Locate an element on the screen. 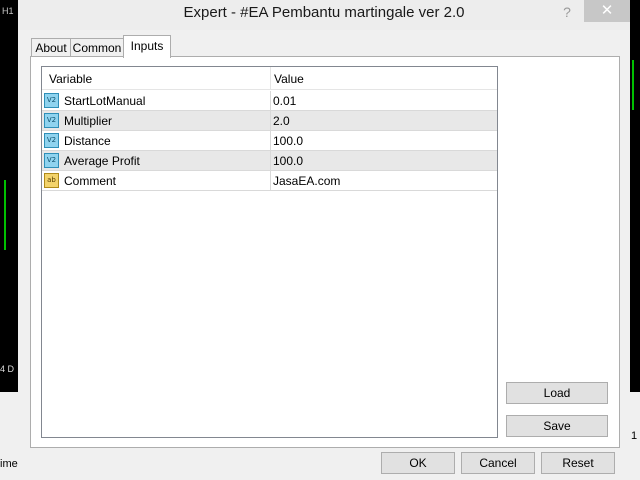  load-button: Load is located at coordinates (557, 393).